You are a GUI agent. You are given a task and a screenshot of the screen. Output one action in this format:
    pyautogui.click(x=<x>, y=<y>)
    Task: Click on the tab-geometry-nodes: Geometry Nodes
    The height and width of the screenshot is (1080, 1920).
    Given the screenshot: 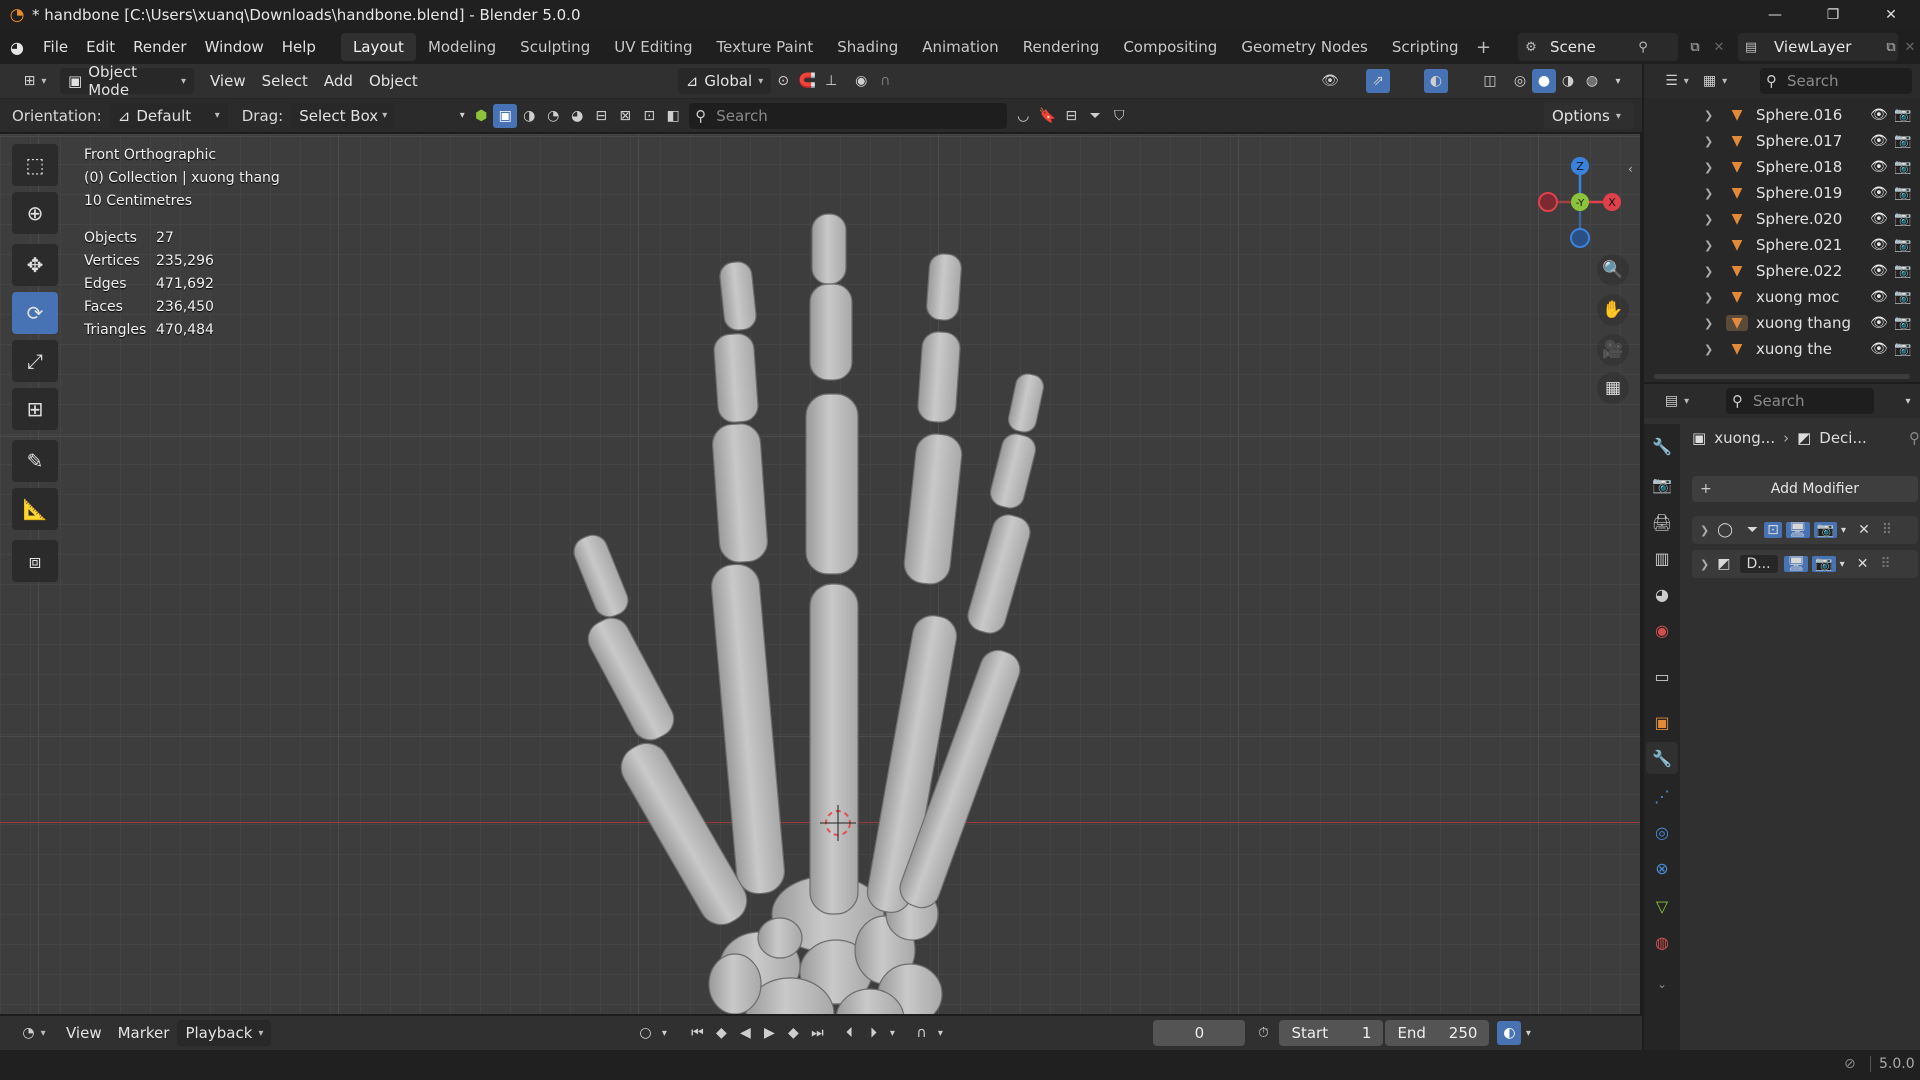 What is the action you would take?
    pyautogui.click(x=1304, y=47)
    